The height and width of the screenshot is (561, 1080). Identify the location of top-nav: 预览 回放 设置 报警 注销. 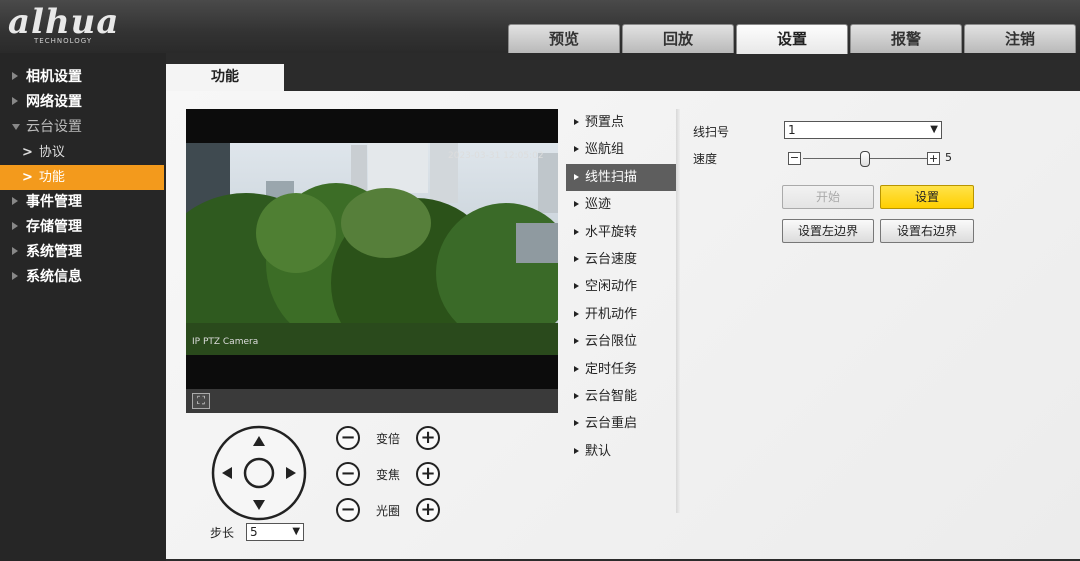
(793, 39).